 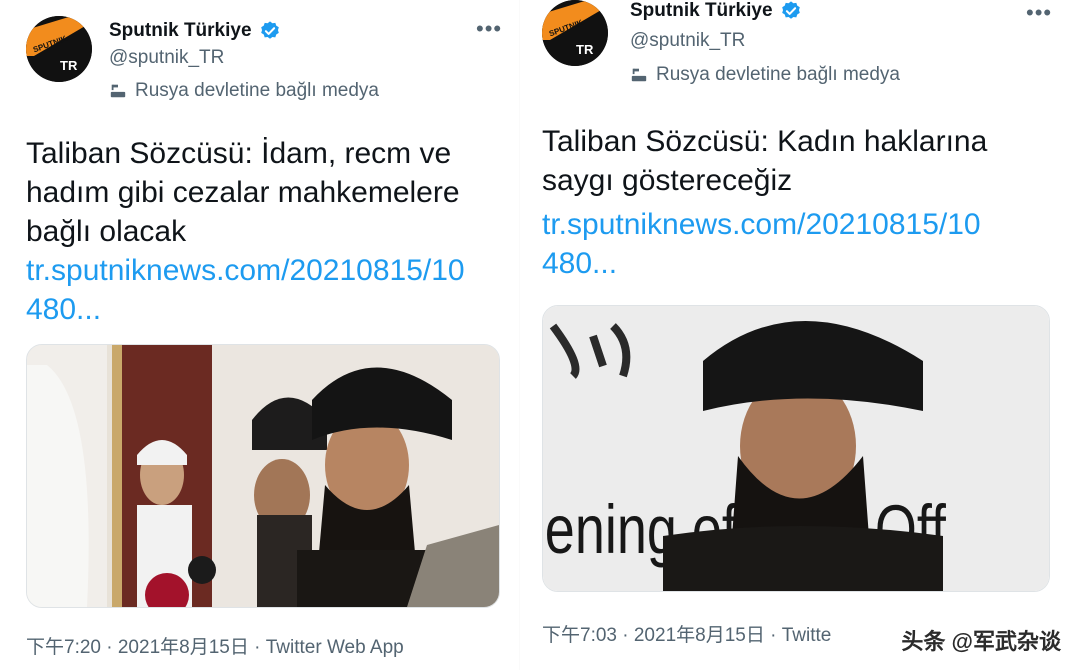 I want to click on tweet-text-line: saygı göstereceğiz, so click(x=667, y=180).